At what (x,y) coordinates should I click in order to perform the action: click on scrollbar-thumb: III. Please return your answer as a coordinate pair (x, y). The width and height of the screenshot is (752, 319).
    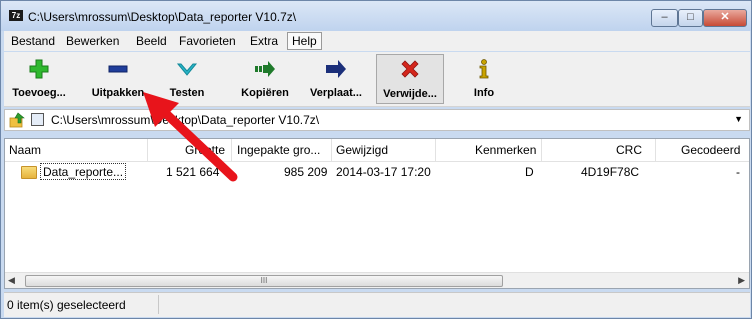
    Looking at the image, I should click on (264, 281).